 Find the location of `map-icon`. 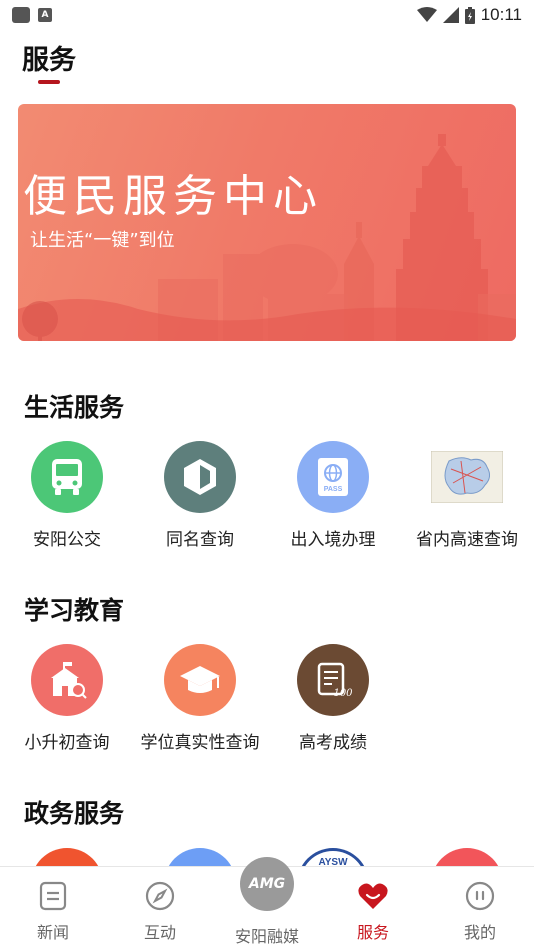

map-icon is located at coordinates (467, 477).